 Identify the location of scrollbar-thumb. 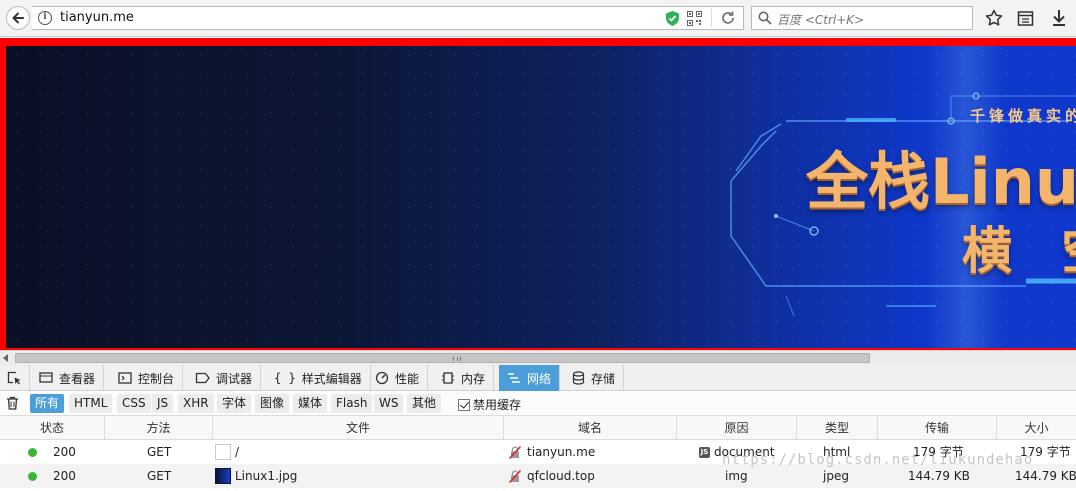
(442, 358).